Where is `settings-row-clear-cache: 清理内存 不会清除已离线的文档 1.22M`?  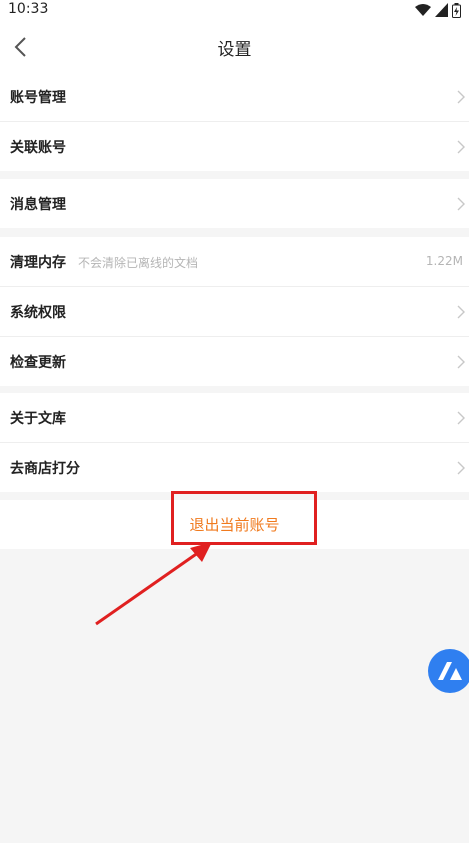
settings-row-clear-cache: 清理内存 不会清除已离线的文档 1.22M is located at coordinates (234, 262).